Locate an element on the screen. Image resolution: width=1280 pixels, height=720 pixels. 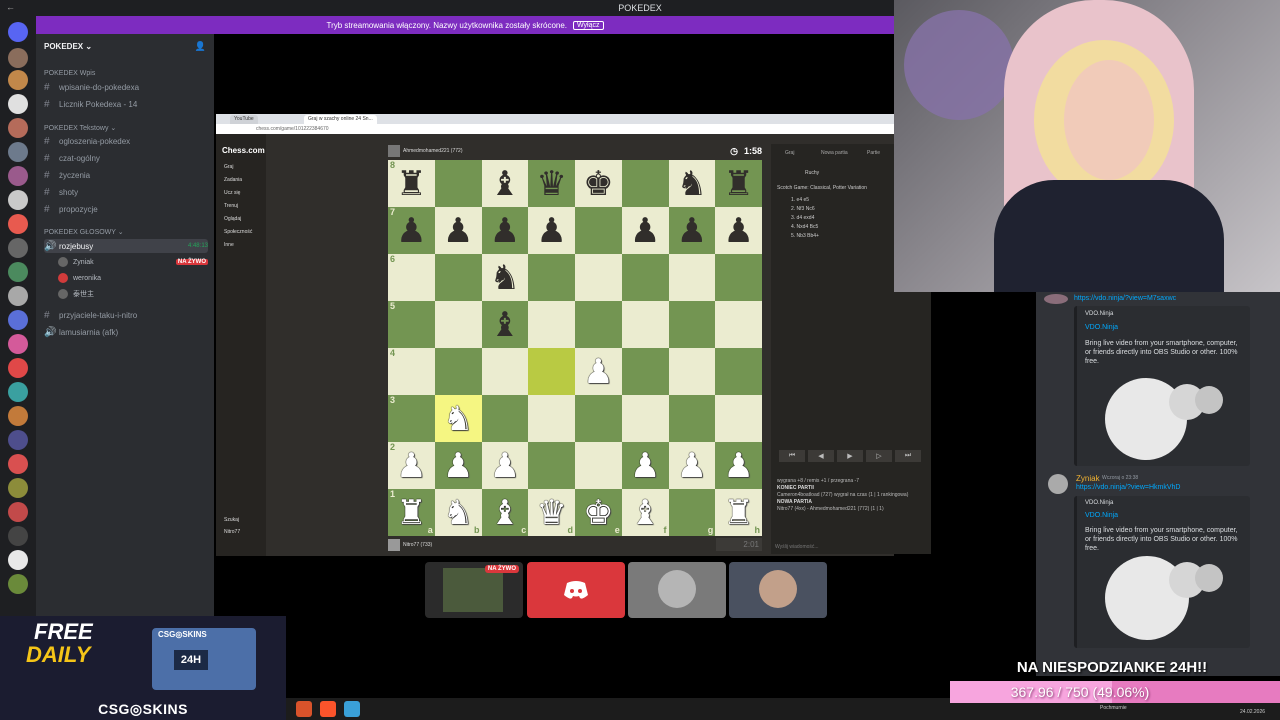
board-square: ♜ 8 is located at coordinates (411, 183).